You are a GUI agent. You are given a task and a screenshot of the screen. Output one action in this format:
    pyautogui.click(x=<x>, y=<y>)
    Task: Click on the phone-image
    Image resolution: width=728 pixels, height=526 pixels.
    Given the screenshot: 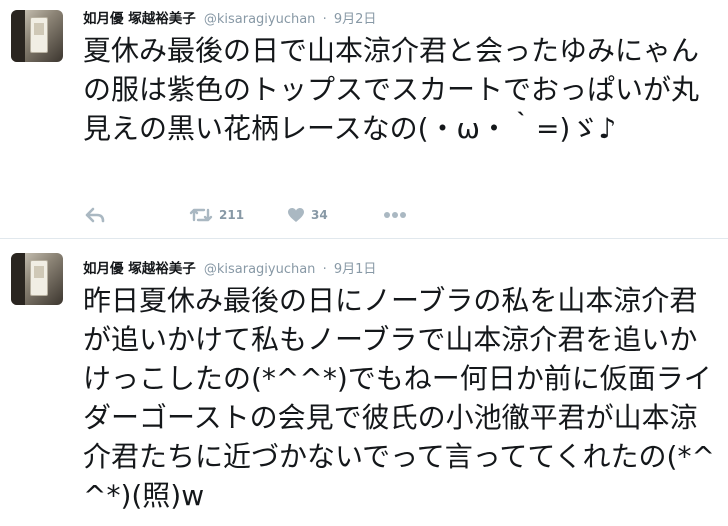 What is the action you would take?
    pyautogui.click(x=39, y=278)
    